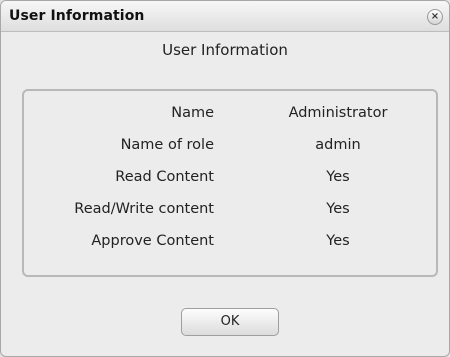 This screenshot has width=450, height=357. I want to click on field-label: Approve Content, so click(152, 241).